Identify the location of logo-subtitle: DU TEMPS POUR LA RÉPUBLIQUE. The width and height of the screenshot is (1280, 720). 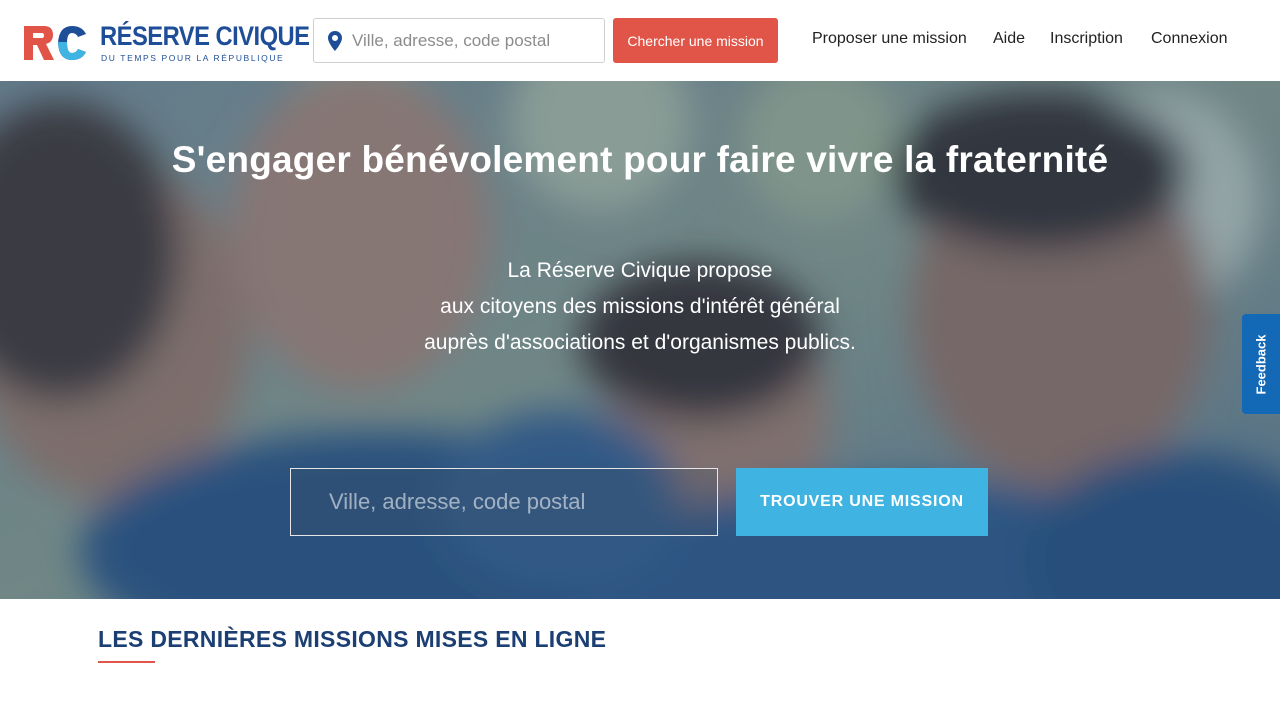
(193, 58).